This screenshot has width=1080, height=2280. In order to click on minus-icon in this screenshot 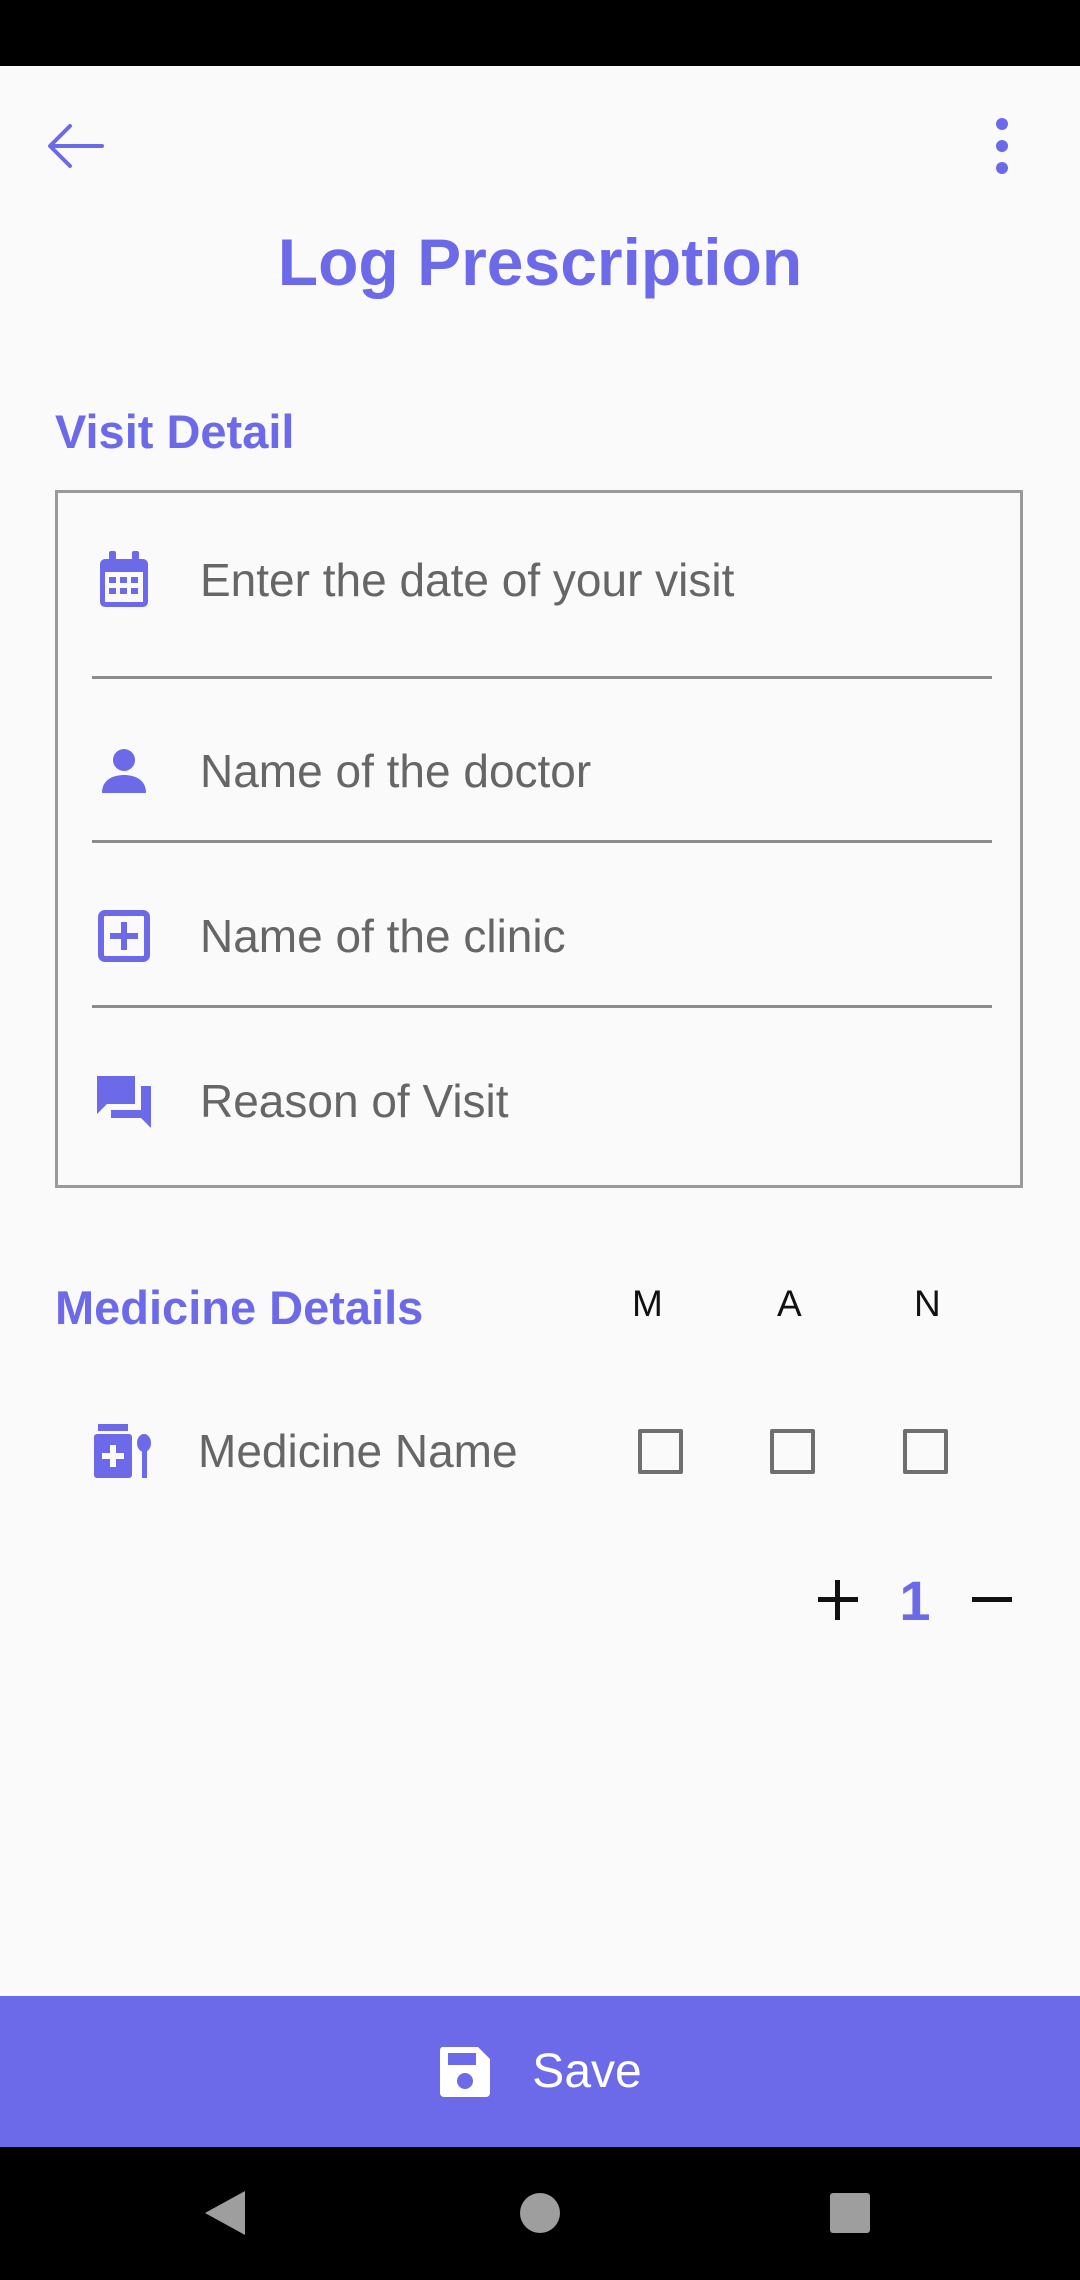, I will do `click(992, 1599)`.